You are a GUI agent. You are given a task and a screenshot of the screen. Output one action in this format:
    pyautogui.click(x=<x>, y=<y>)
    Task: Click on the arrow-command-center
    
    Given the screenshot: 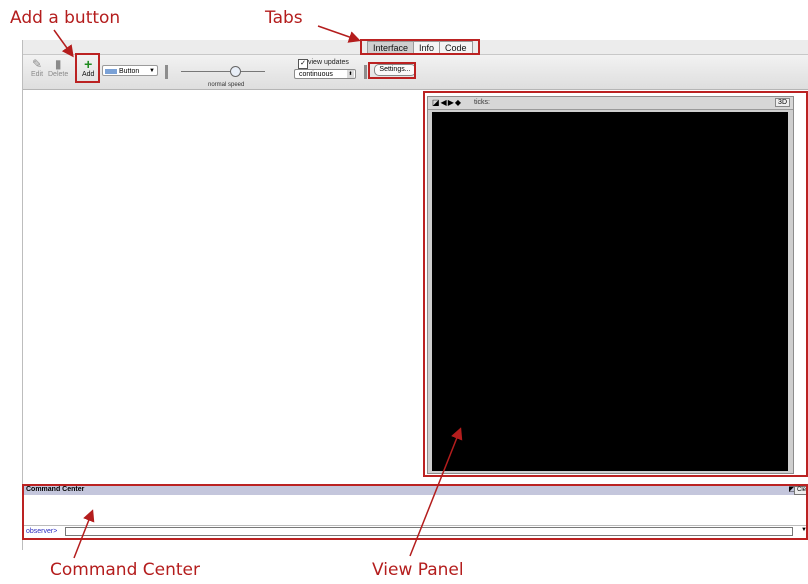 What is the action you would take?
    pyautogui.click(x=84, y=534)
    